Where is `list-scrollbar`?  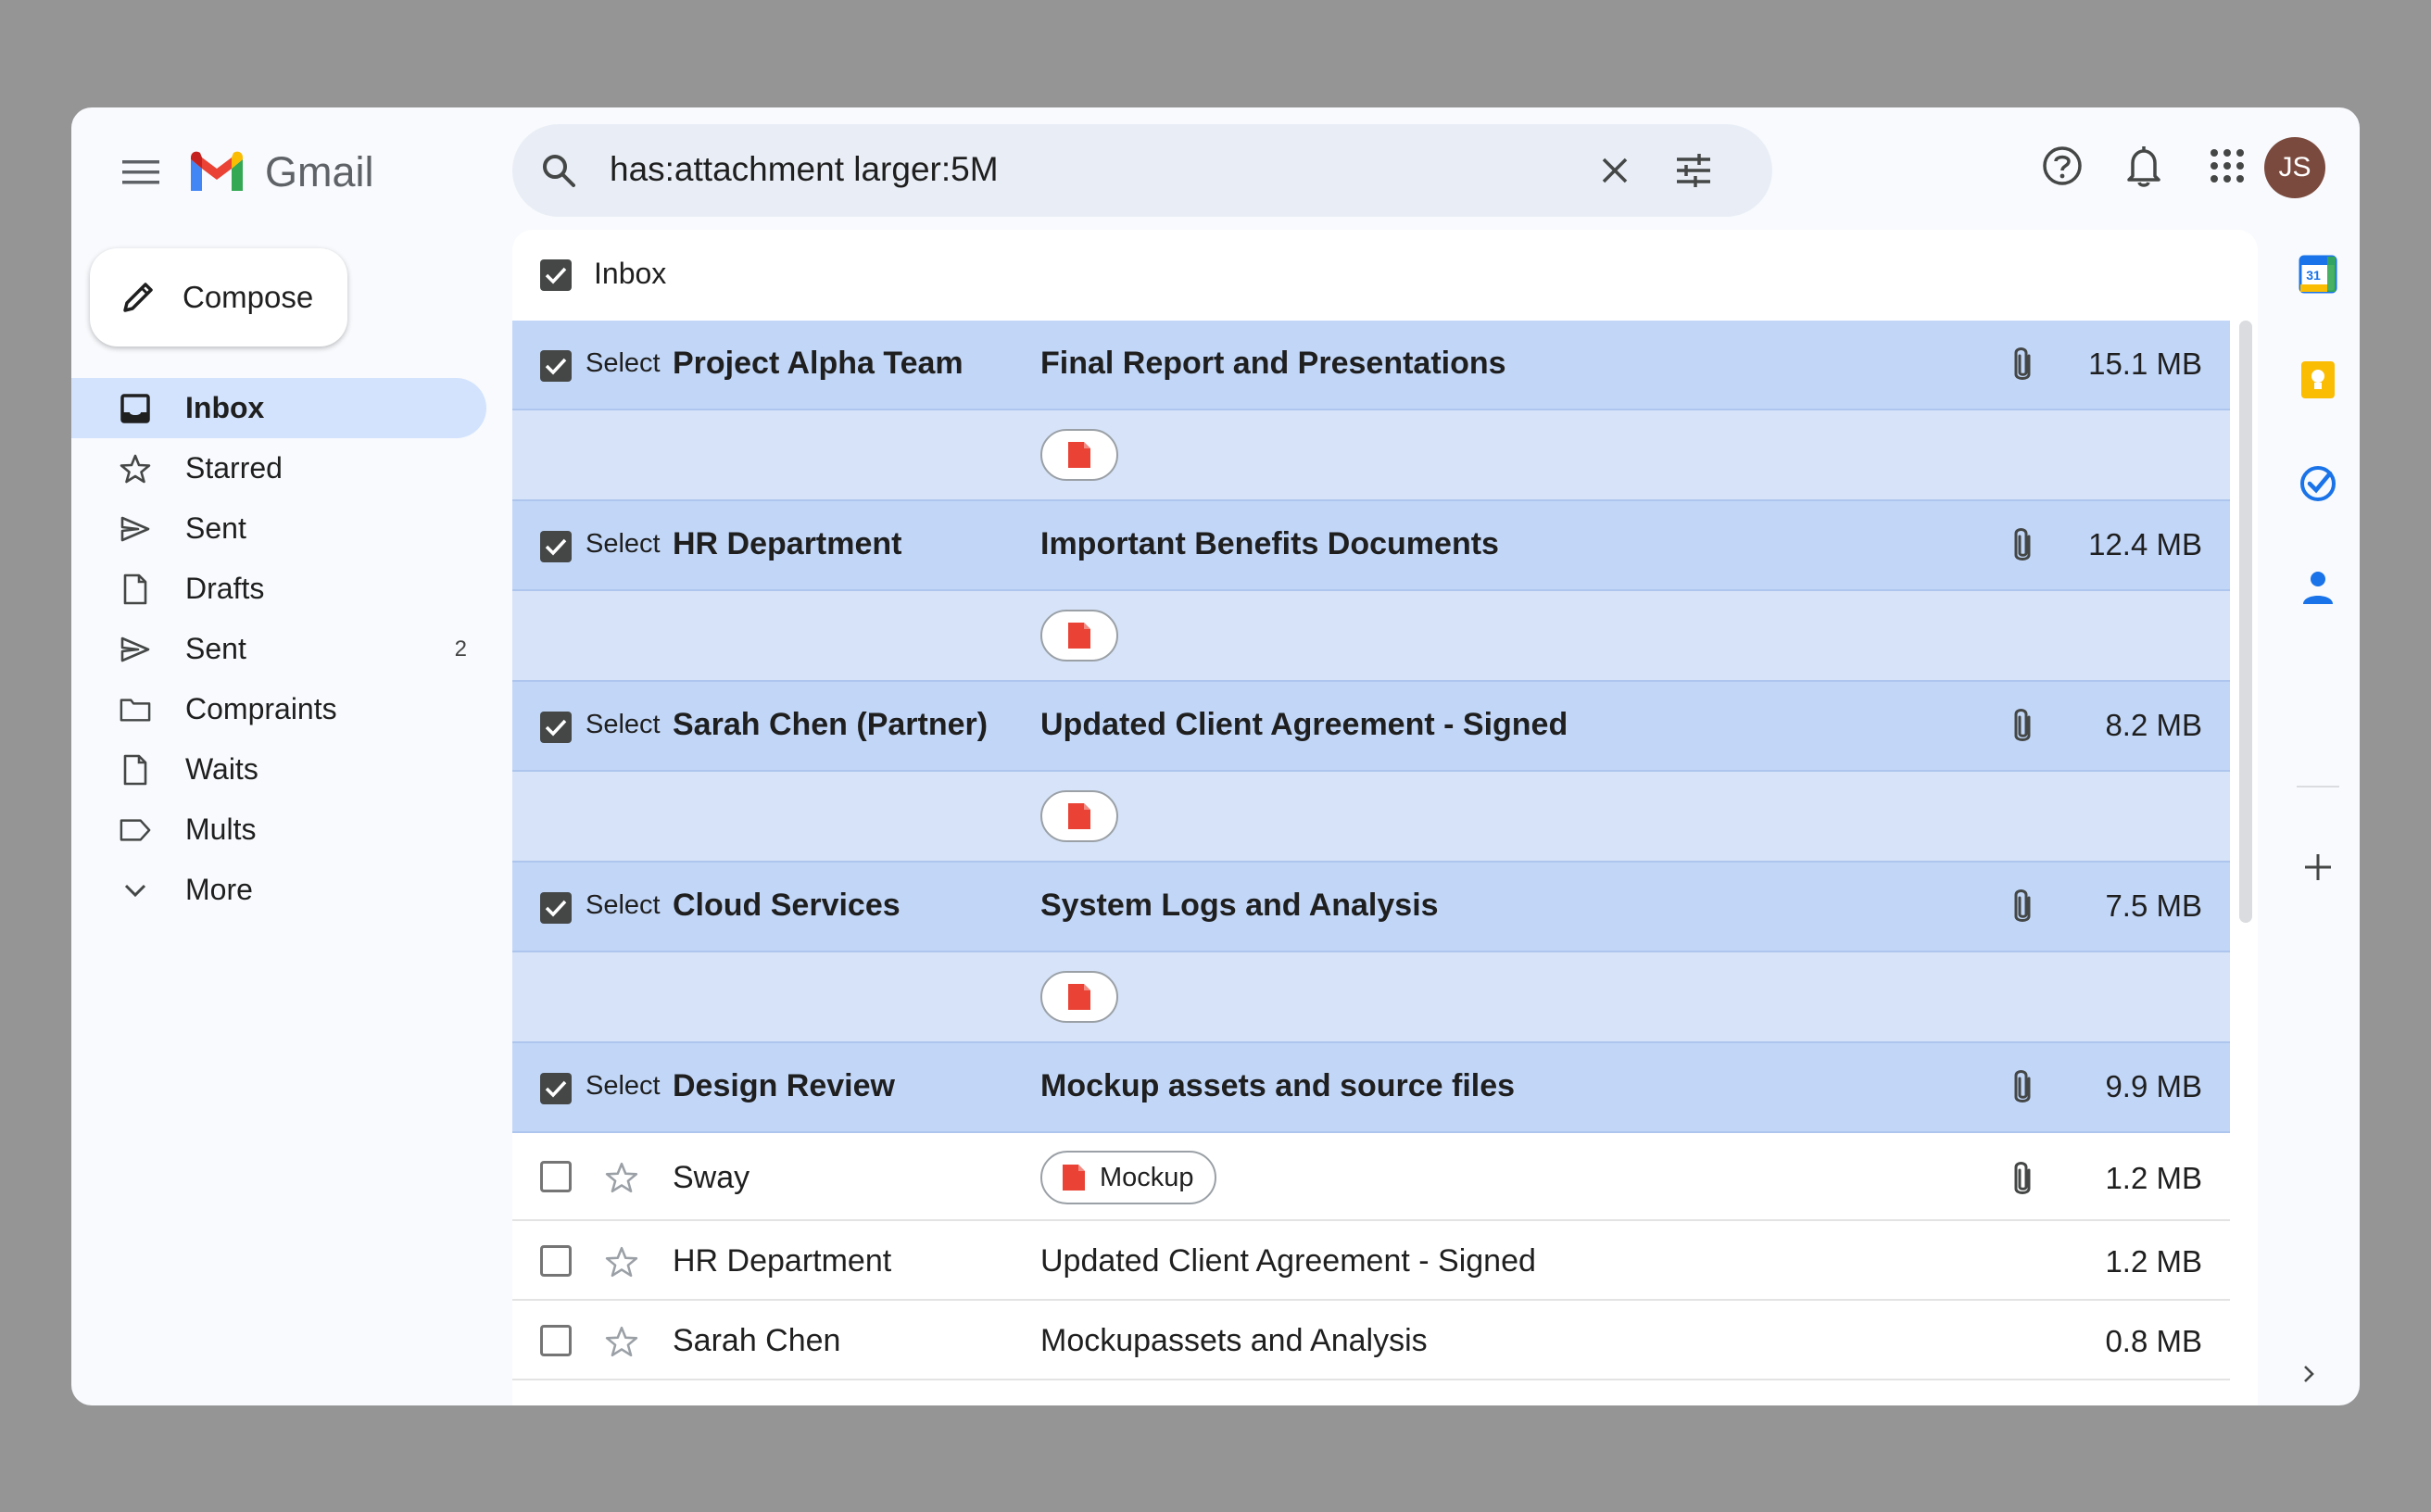
list-scrollbar is located at coordinates (2245, 622).